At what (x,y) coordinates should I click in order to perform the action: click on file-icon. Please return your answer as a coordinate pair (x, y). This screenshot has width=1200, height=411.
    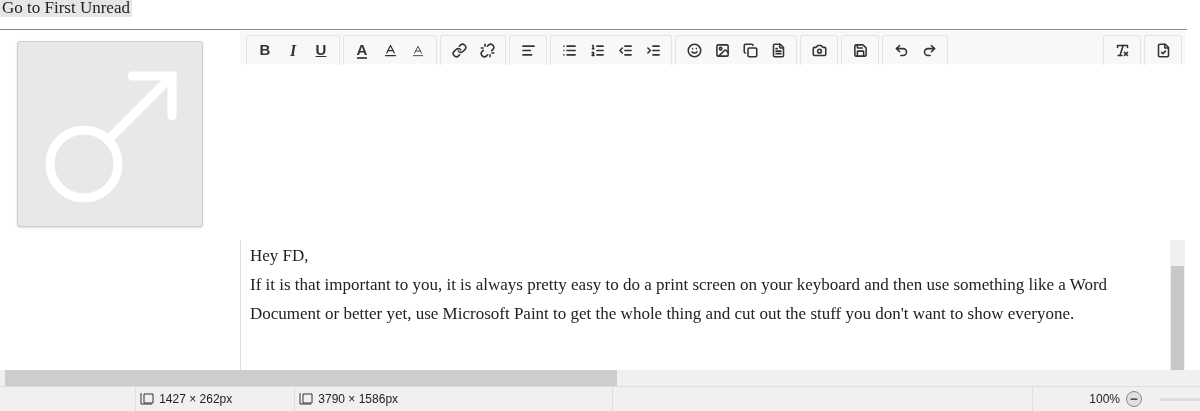
    Looking at the image, I should click on (1163, 50).